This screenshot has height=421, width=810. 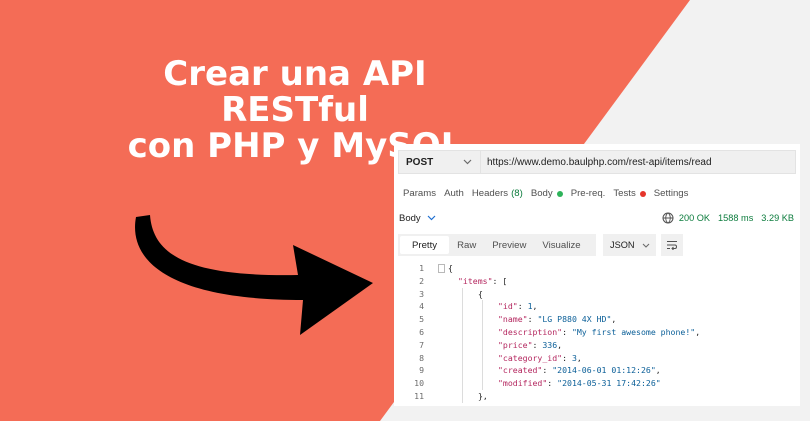 What do you see at coordinates (597, 218) in the screenshot?
I see `response-meta: Body 200 OK 1588 ms 3.29 KB` at bounding box center [597, 218].